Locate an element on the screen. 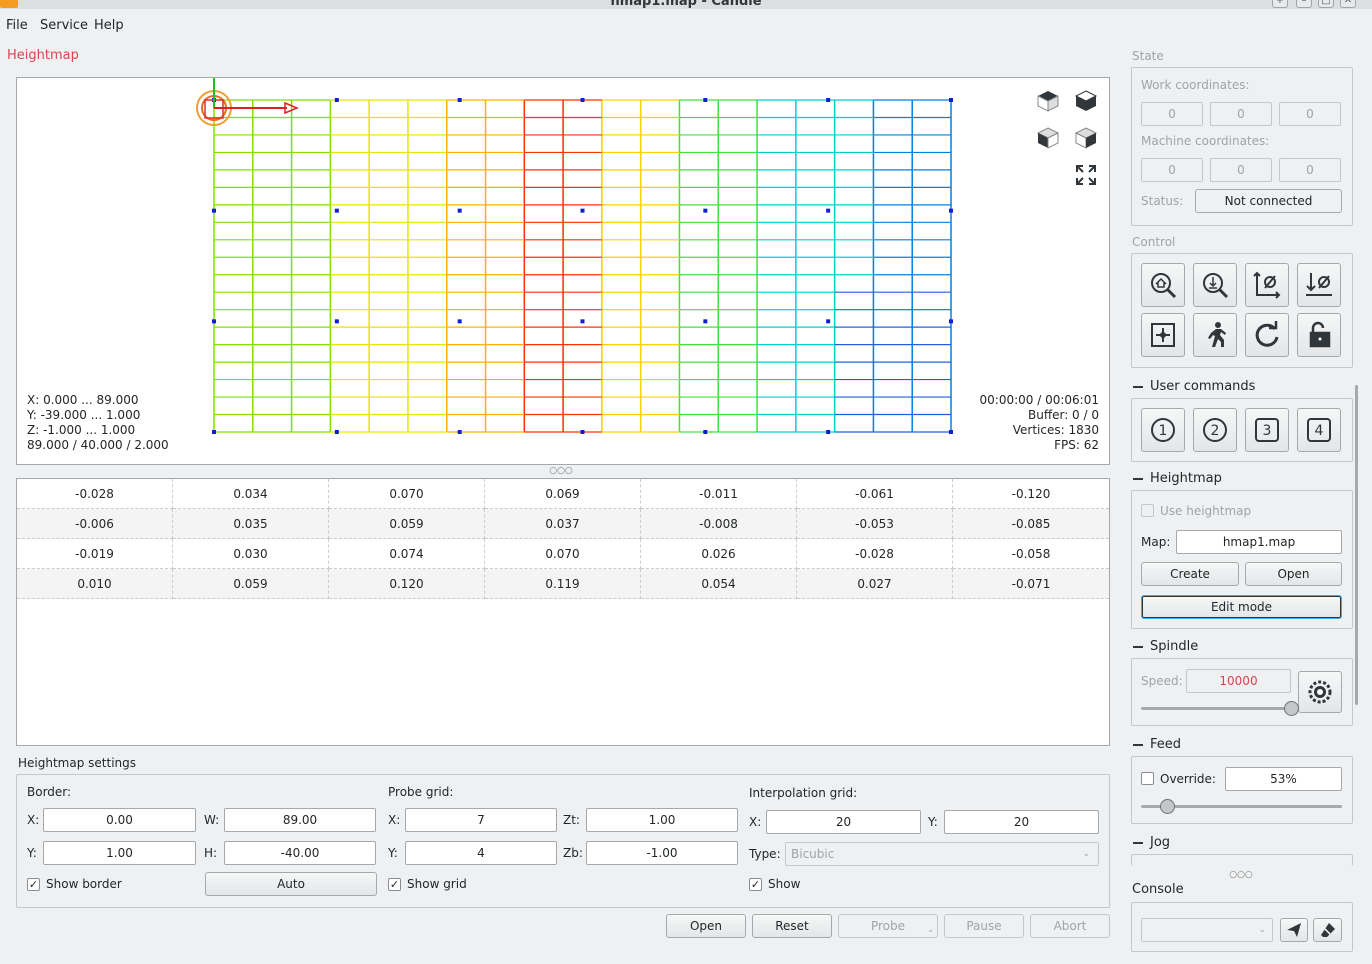  type-select: Bicubic ⌄ is located at coordinates (942, 854).